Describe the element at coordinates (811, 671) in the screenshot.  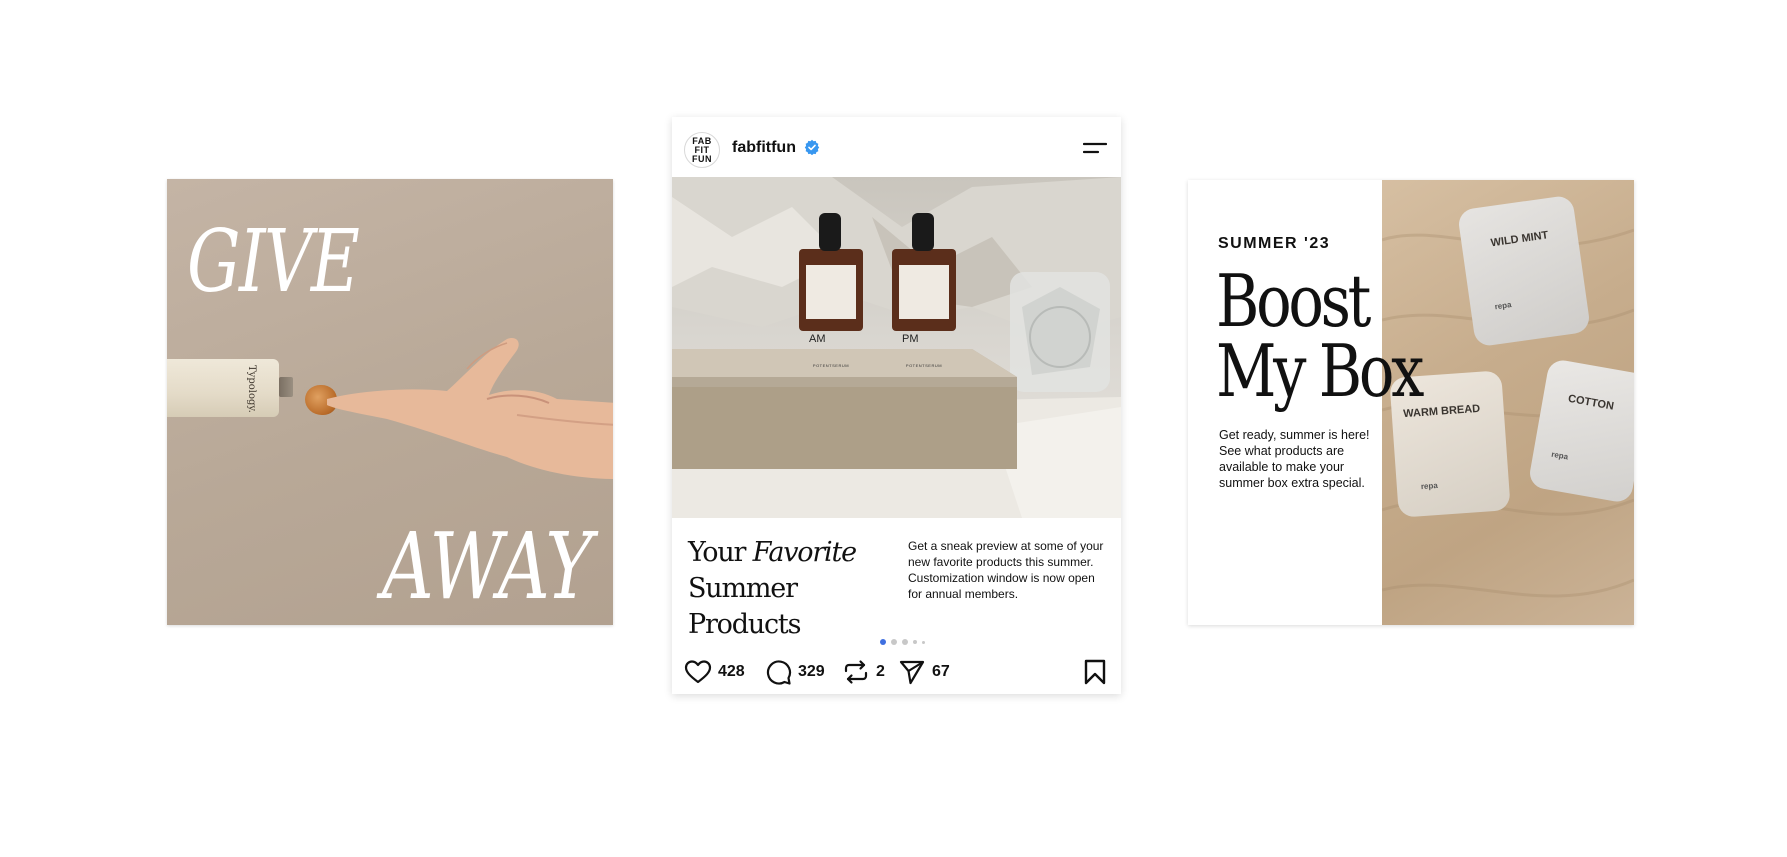
I see `comment-count: 329` at that location.